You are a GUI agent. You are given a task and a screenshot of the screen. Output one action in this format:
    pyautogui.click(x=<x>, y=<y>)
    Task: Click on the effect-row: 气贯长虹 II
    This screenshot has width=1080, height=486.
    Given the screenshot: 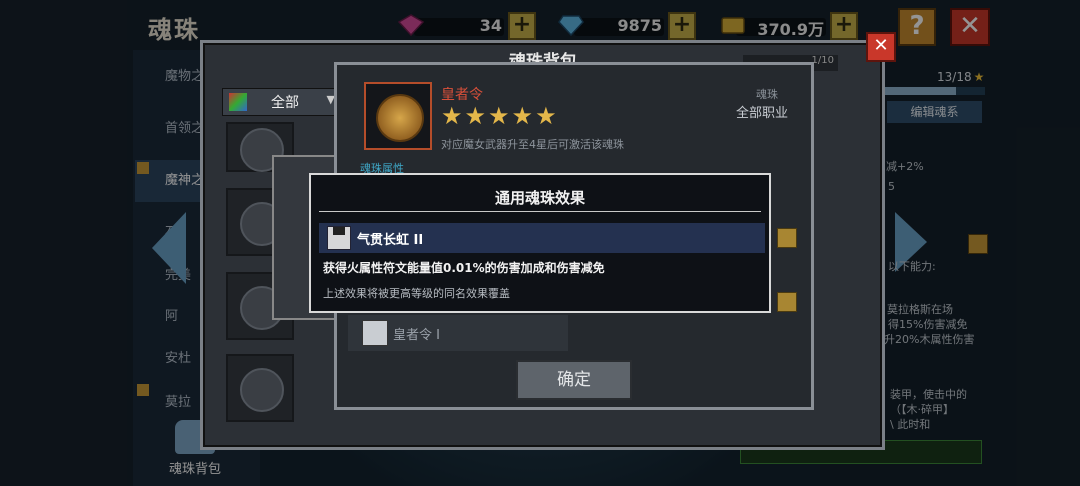 What is the action you would take?
    pyautogui.click(x=542, y=238)
    